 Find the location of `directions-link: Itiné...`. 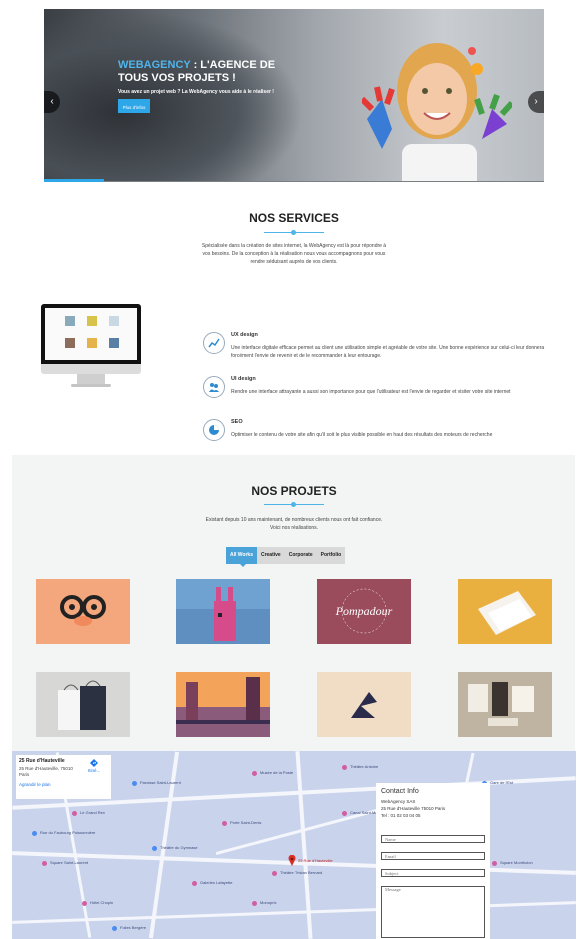

directions-link: Itiné... is located at coordinates (94, 766).